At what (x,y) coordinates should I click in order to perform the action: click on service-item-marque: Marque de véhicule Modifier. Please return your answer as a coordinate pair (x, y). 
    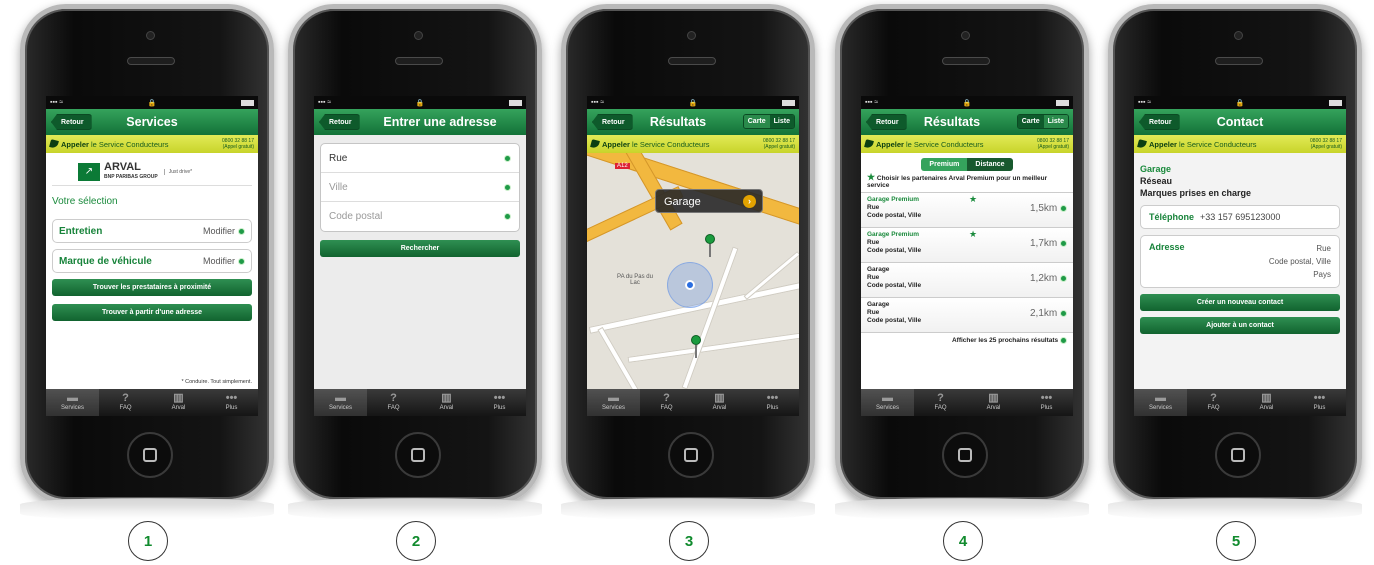
    Looking at the image, I should click on (152, 261).